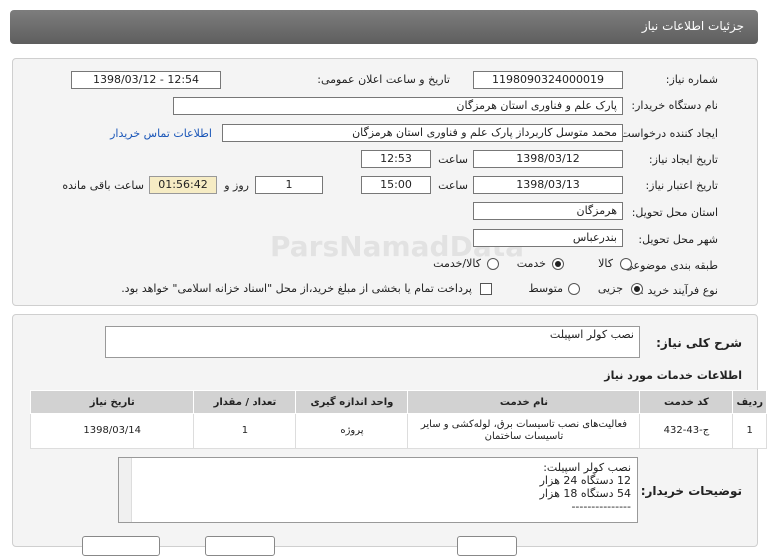 Image resolution: width=770 pixels, height=556 pixels. What do you see at coordinates (674, 105) in the screenshot?
I see `buyer-label: نام دستگاه خریدار:` at bounding box center [674, 105].